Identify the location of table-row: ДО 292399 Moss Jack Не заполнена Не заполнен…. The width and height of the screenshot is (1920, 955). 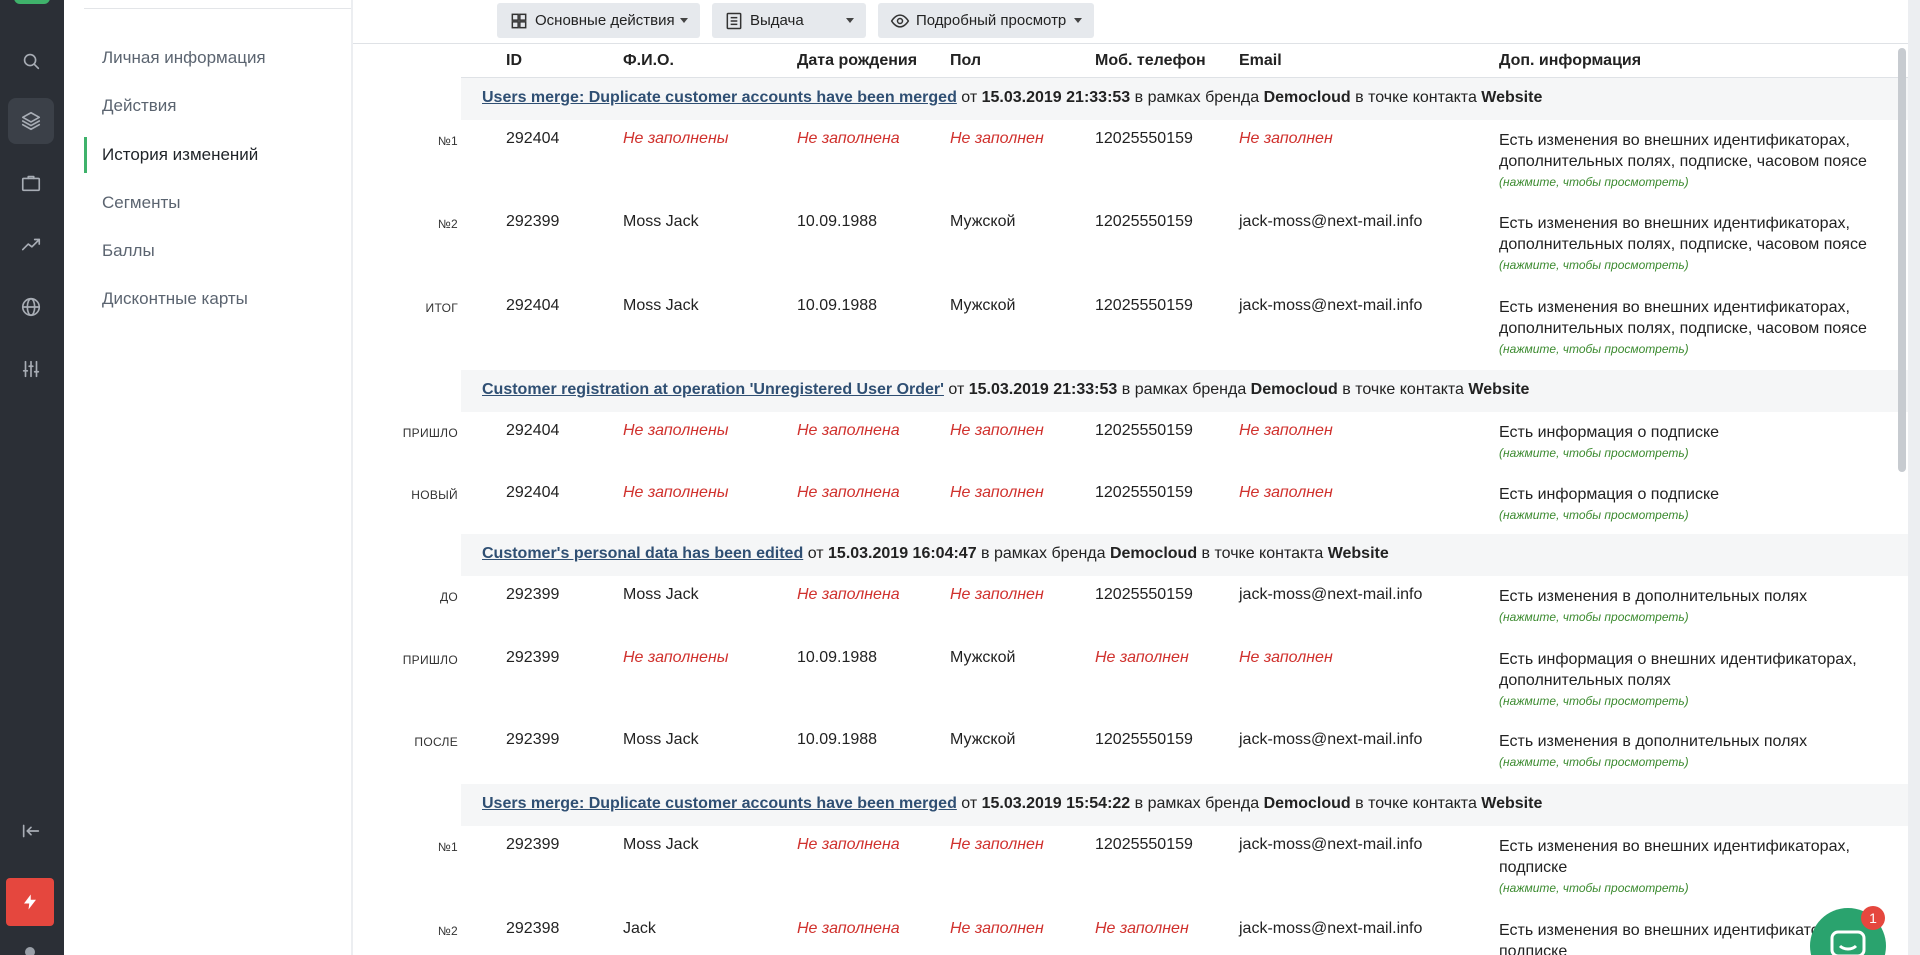
(1130, 606).